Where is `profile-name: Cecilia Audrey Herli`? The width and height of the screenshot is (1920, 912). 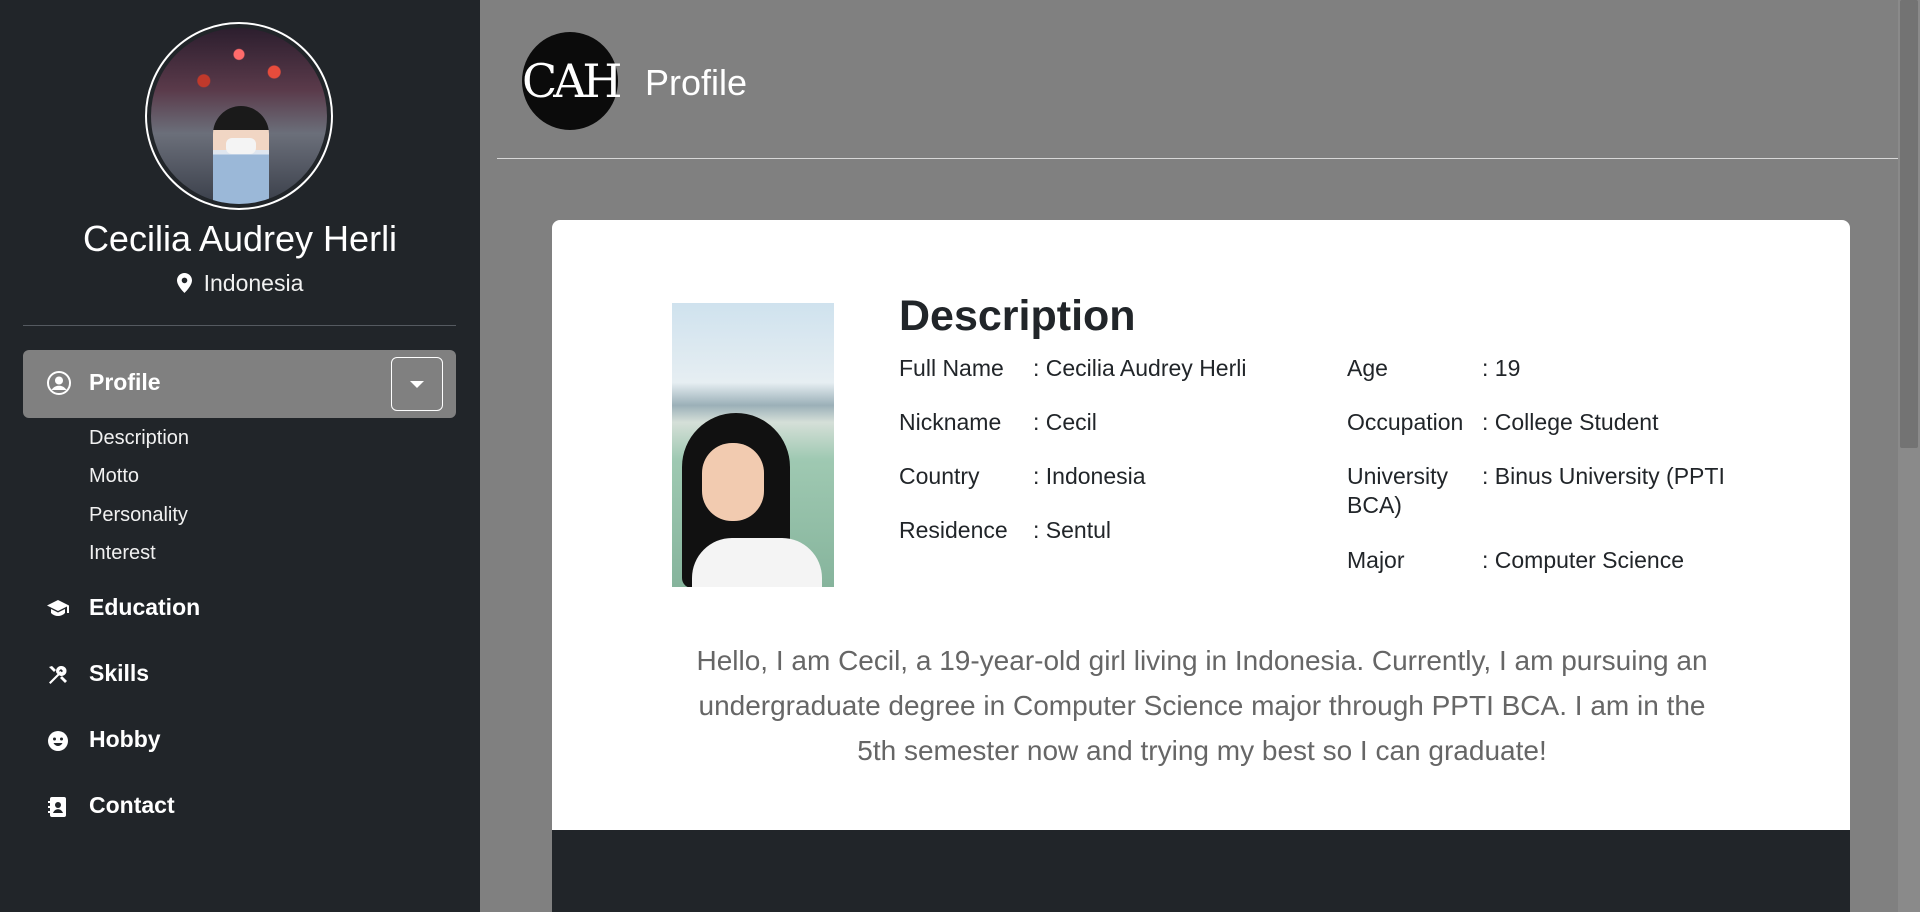 profile-name: Cecilia Audrey Herli is located at coordinates (240, 238).